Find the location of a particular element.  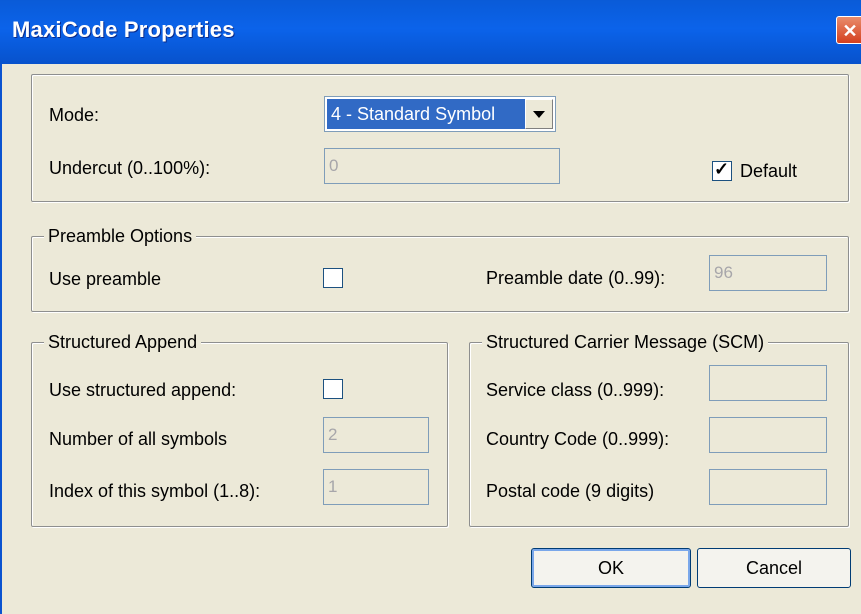

structured-append-legend: Structured Append is located at coordinates (123, 342).